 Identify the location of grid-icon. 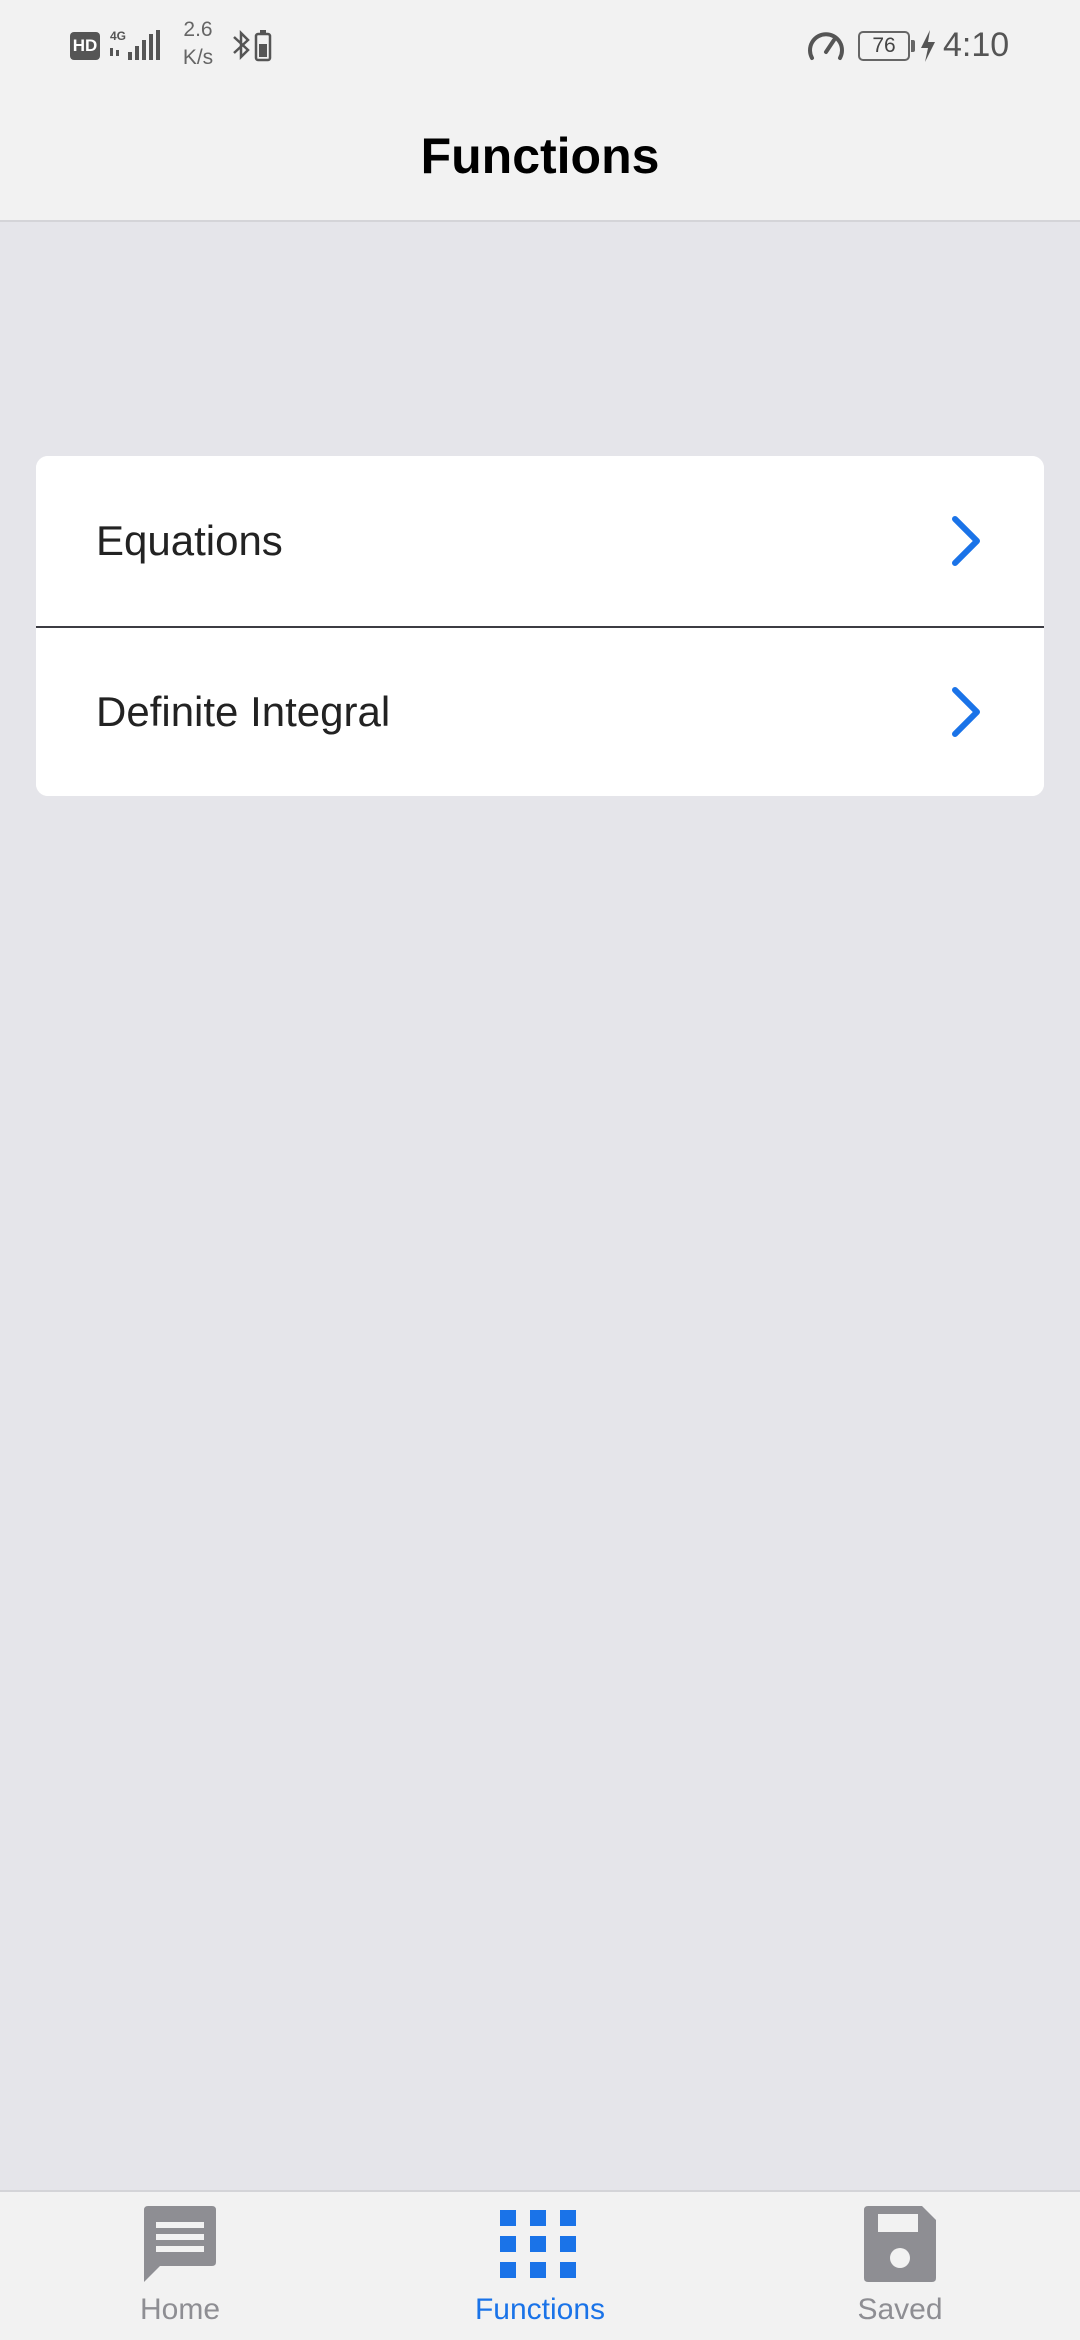
(538, 2244).